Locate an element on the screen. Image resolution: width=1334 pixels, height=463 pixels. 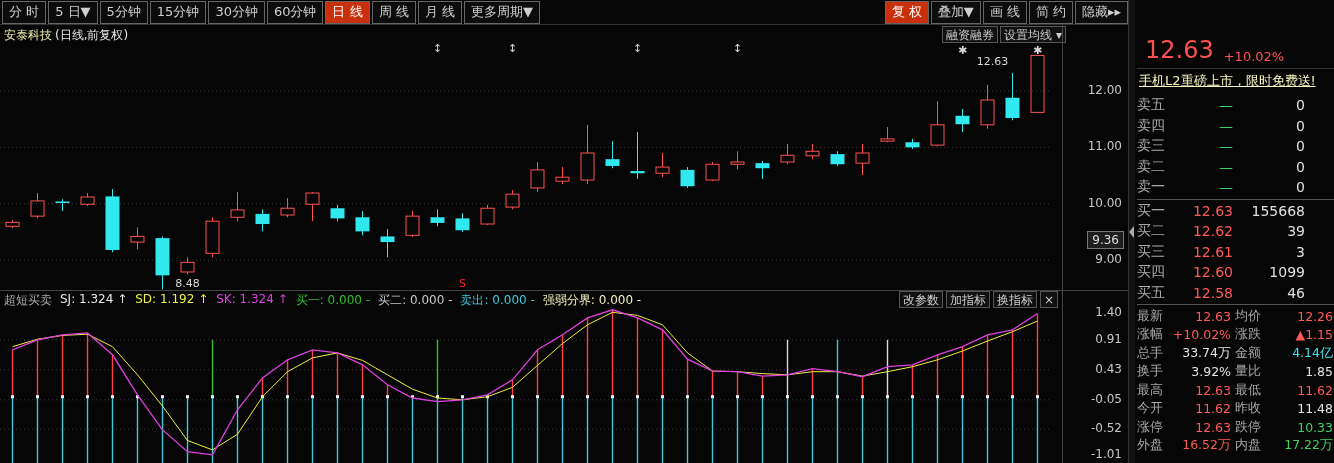
order-price: 12.60 is located at coordinates (1212, 272).